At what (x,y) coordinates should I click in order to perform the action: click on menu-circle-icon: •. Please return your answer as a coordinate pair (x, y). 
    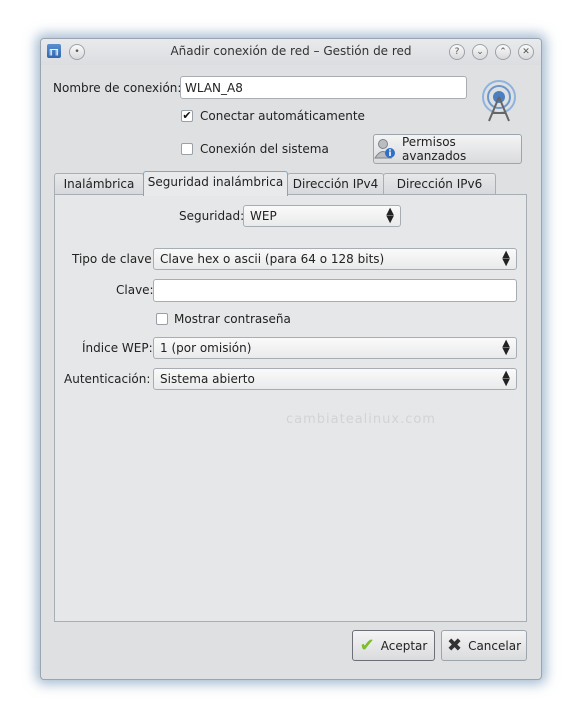
    Looking at the image, I should click on (77, 52).